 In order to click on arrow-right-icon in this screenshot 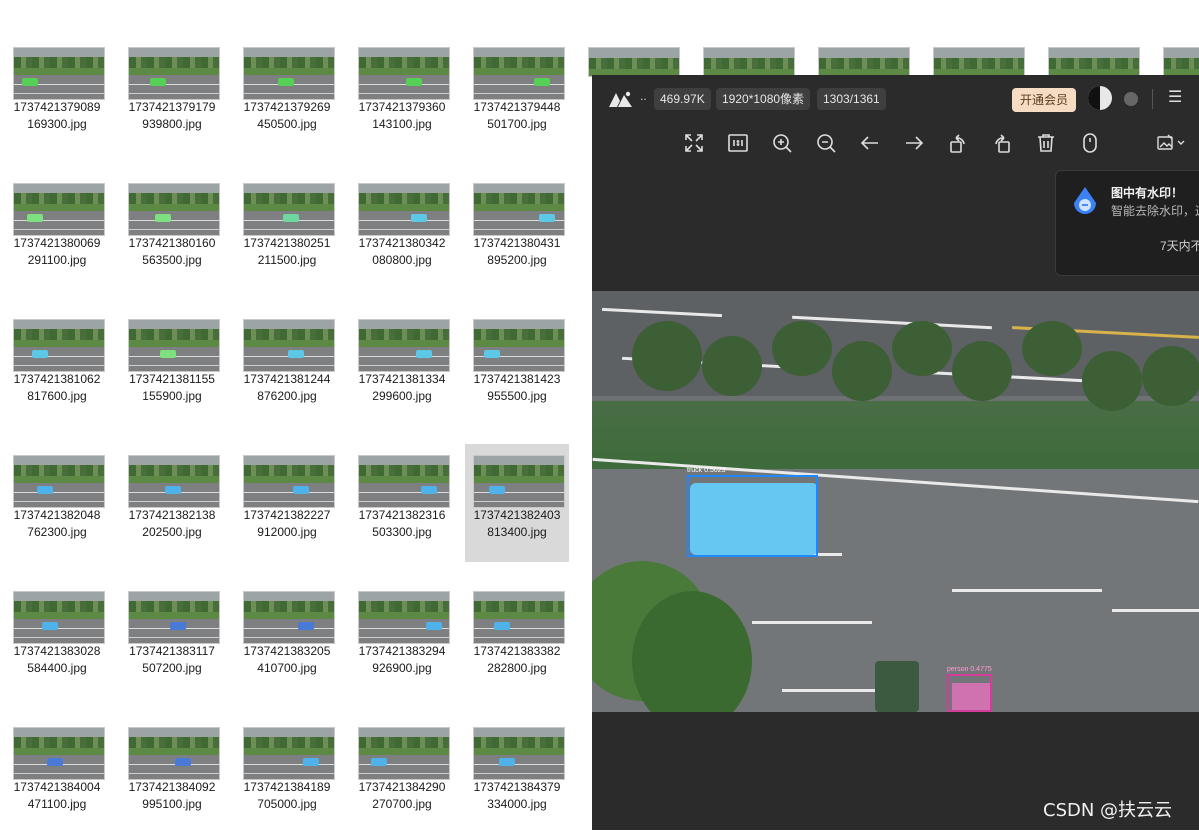, I will do `click(914, 143)`.